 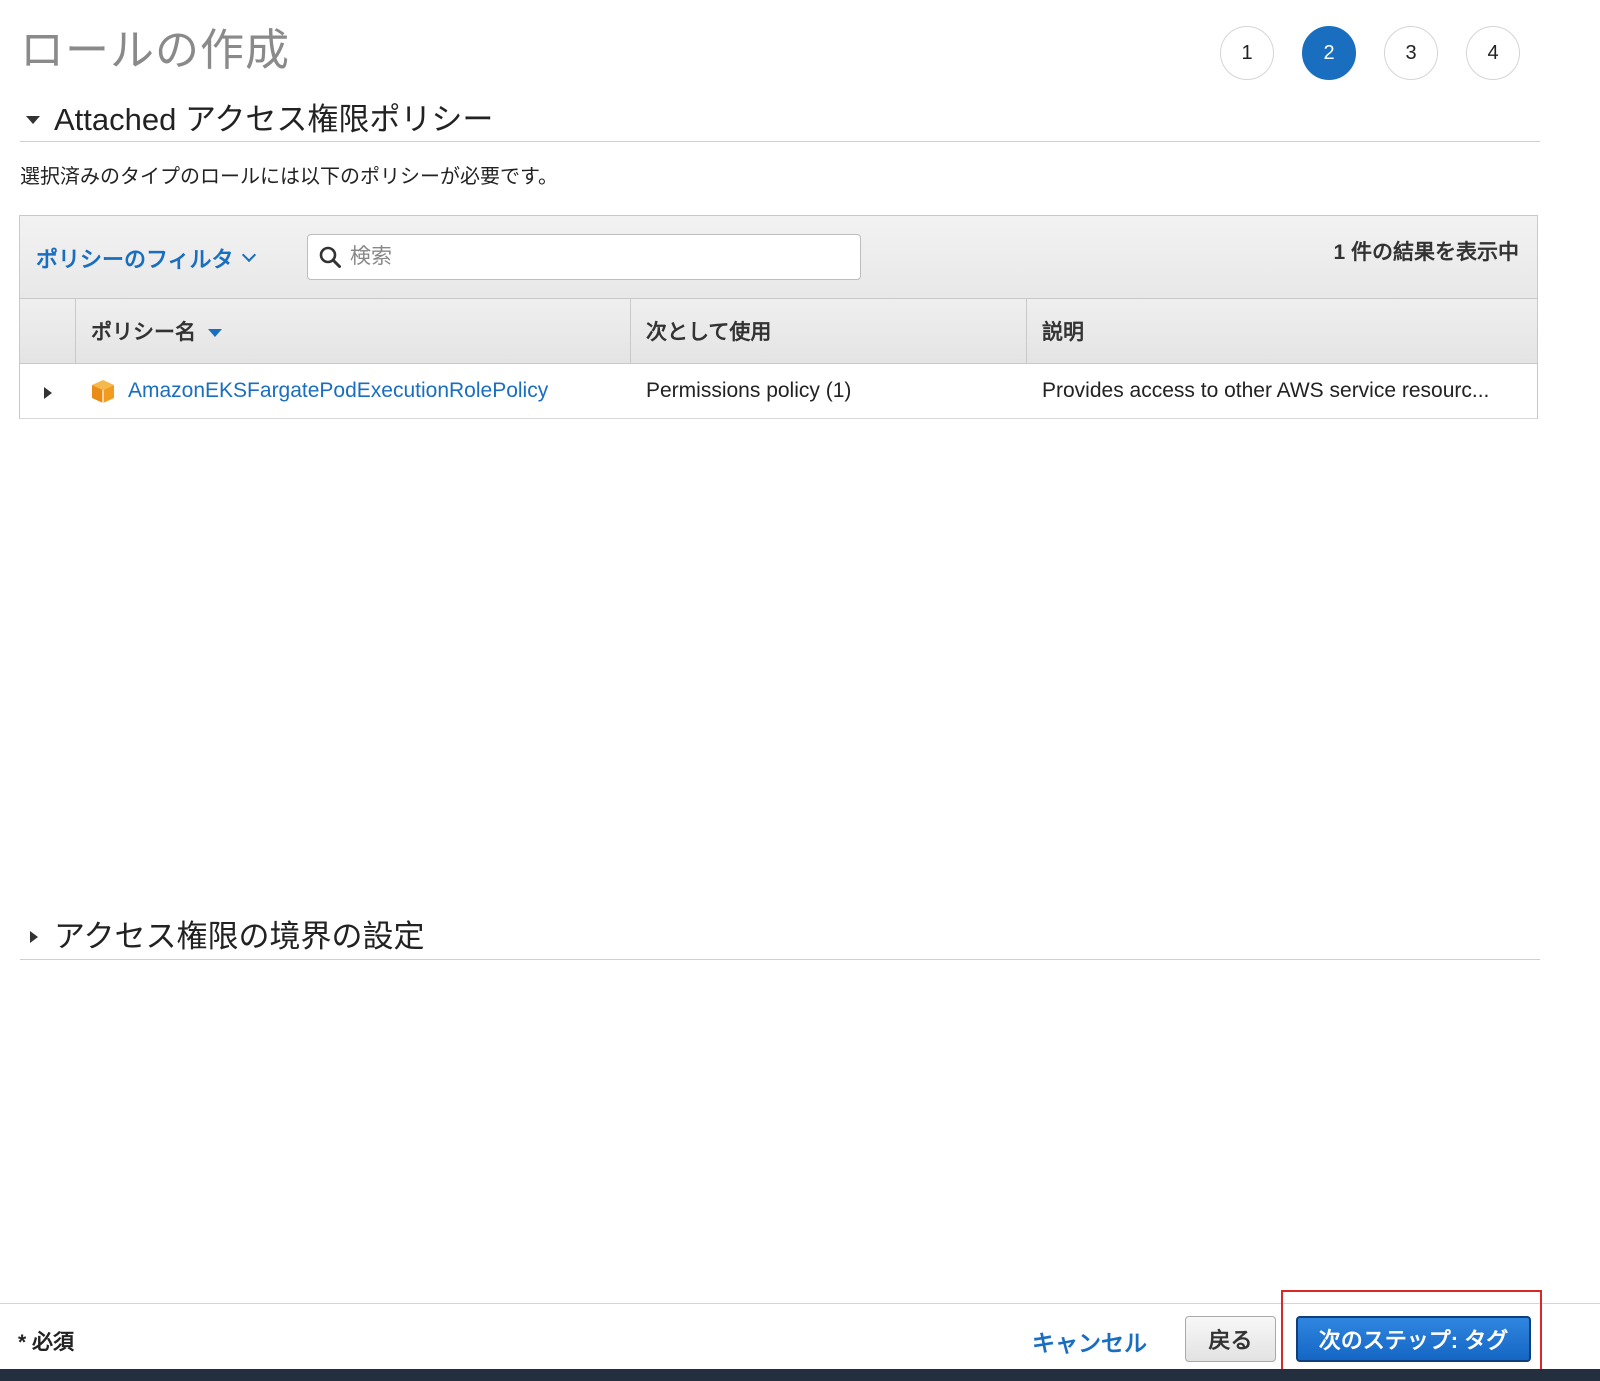 I want to click on search-icon, so click(x=330, y=257).